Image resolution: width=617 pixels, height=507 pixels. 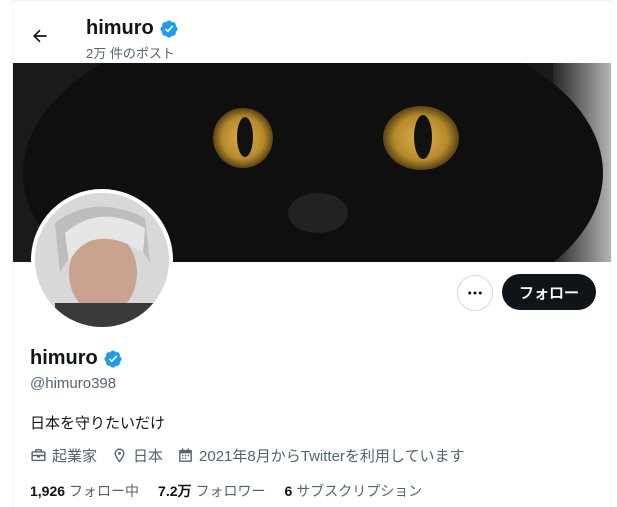 What do you see at coordinates (312, 31) in the screenshot?
I see `top-bar: himuro 2万 件のポスト` at bounding box center [312, 31].